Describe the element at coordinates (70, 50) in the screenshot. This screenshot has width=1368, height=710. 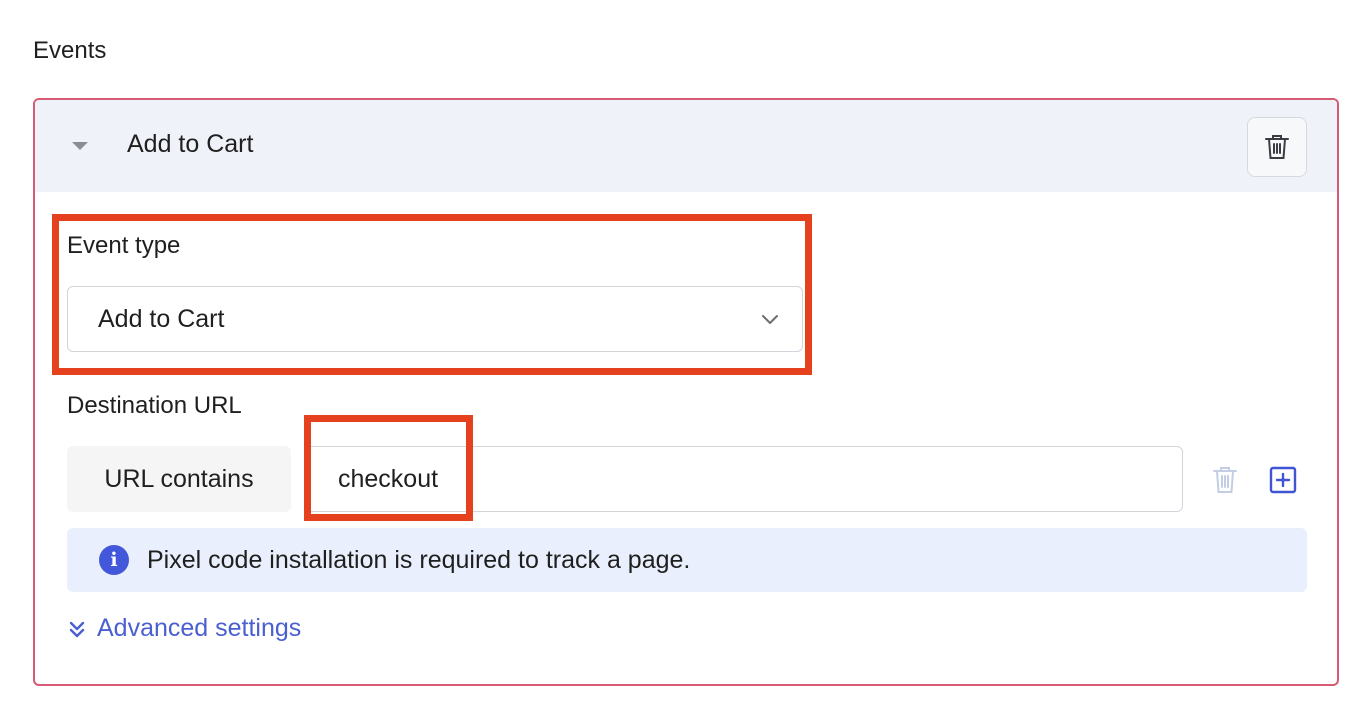
I see `section-title: Events` at that location.